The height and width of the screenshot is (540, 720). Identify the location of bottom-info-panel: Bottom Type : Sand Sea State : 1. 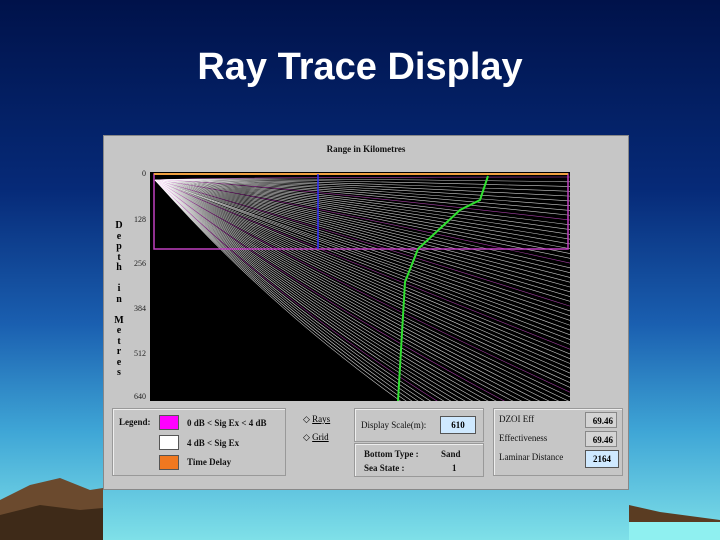
(419, 460).